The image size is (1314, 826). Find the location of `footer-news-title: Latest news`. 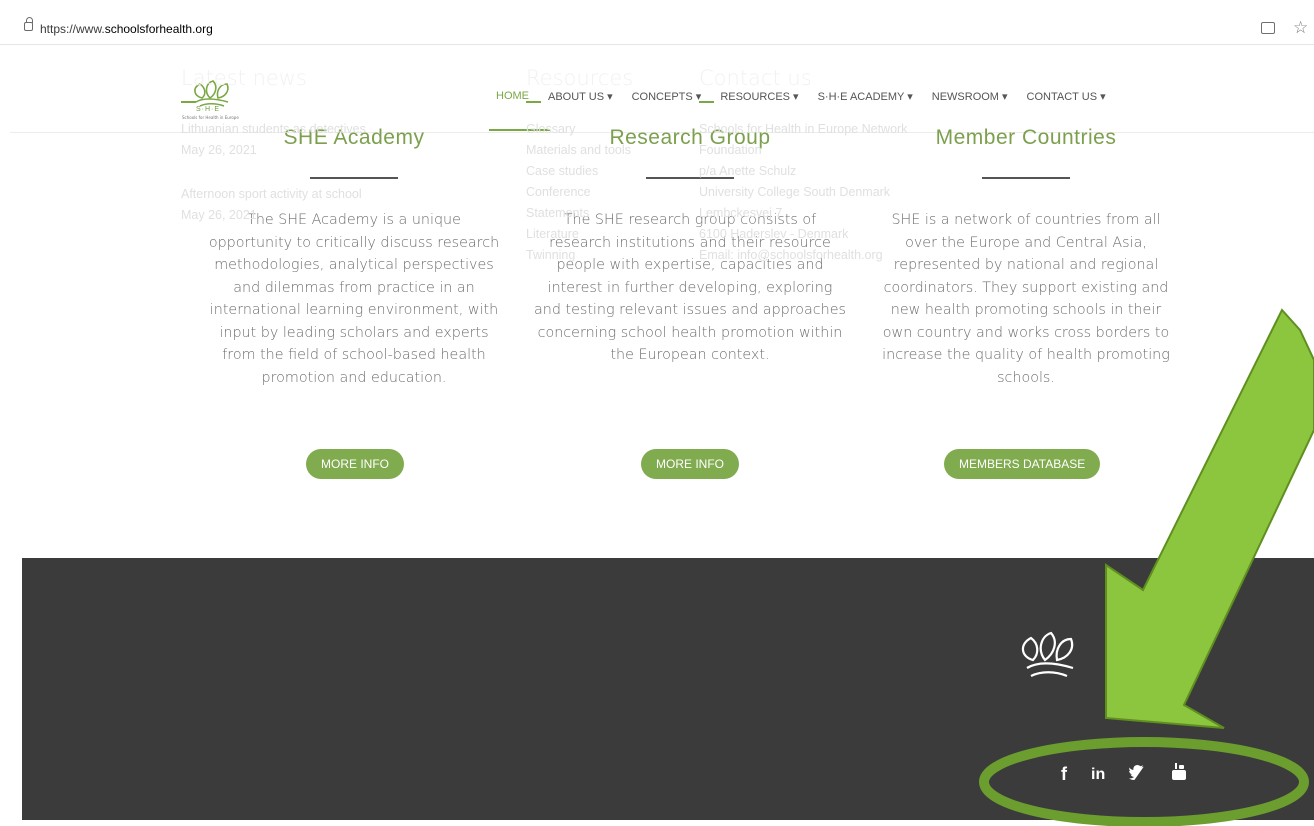

footer-news-title: Latest news is located at coordinates (244, 78).